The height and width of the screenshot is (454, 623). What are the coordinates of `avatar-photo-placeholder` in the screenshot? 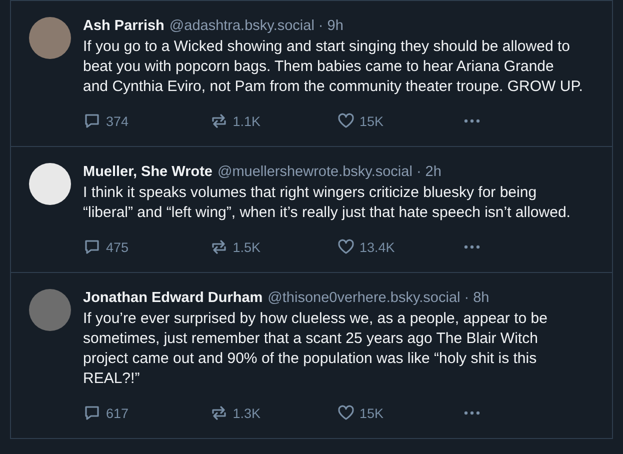 It's located at (50, 184).